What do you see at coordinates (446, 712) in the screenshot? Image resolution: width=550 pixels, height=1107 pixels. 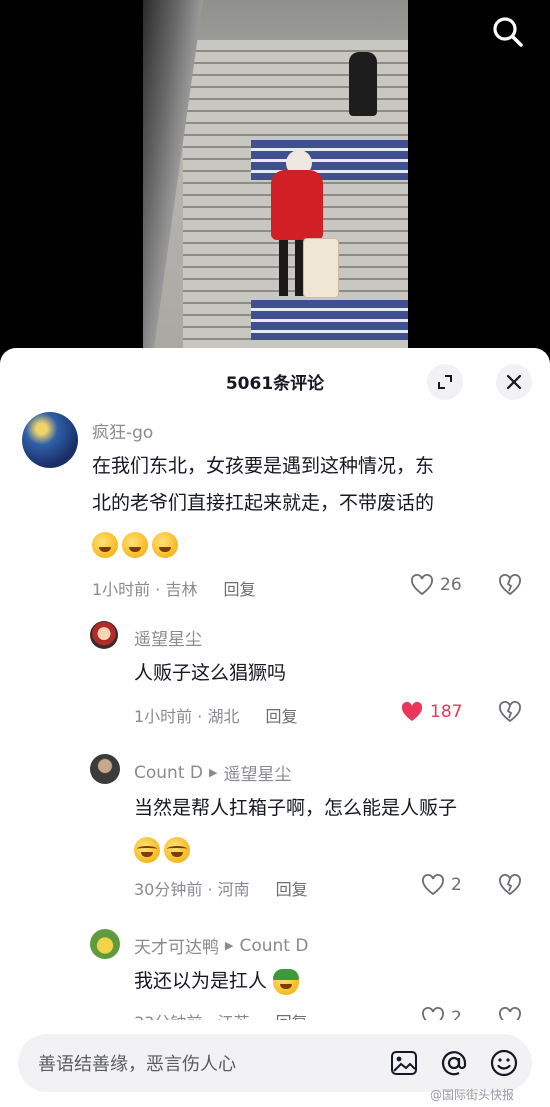 I see `like-count: 187` at bounding box center [446, 712].